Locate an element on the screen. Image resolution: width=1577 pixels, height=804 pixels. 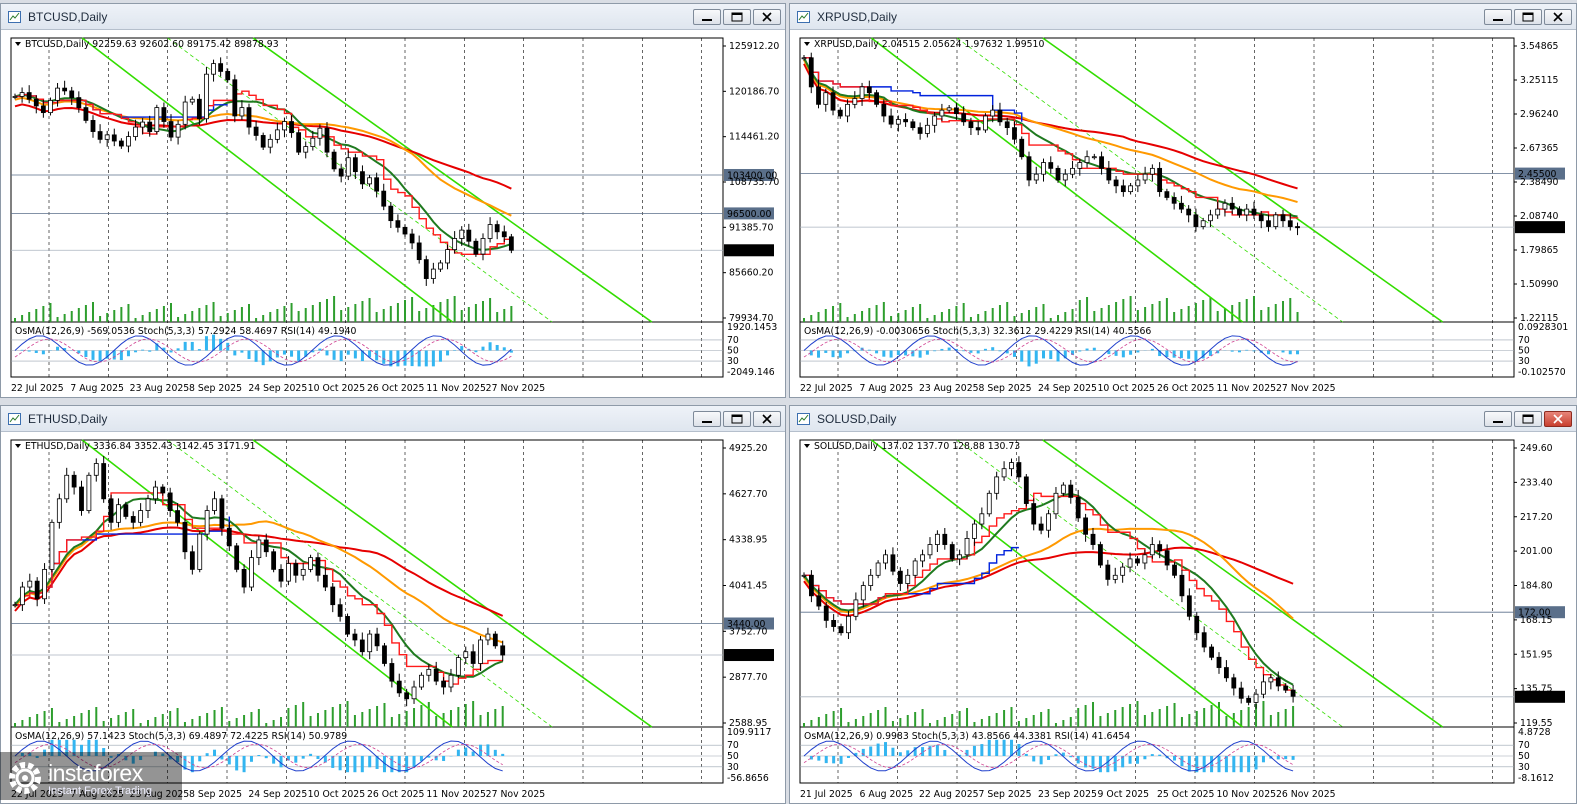
window-titlebar: BTCUSD,Daily is located at coordinates (393, 17).